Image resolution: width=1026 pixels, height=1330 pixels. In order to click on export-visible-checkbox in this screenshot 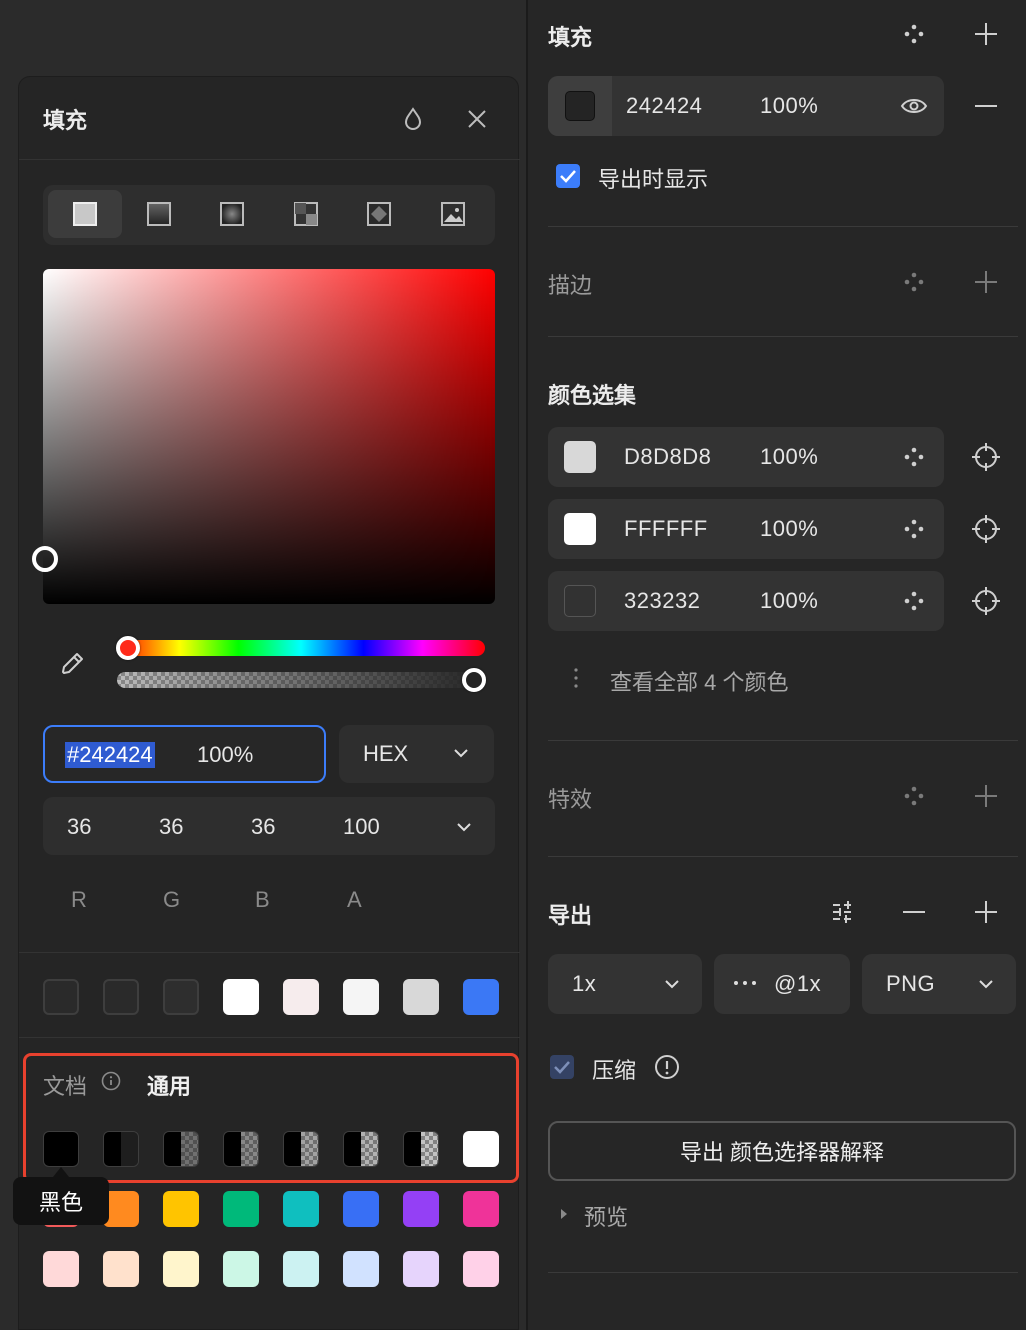, I will do `click(568, 176)`.